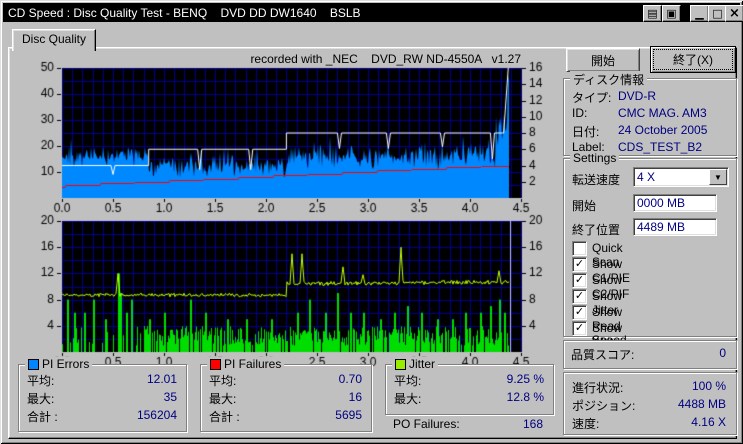  I want to click on pi-failures-legend-swatch, so click(215, 364).